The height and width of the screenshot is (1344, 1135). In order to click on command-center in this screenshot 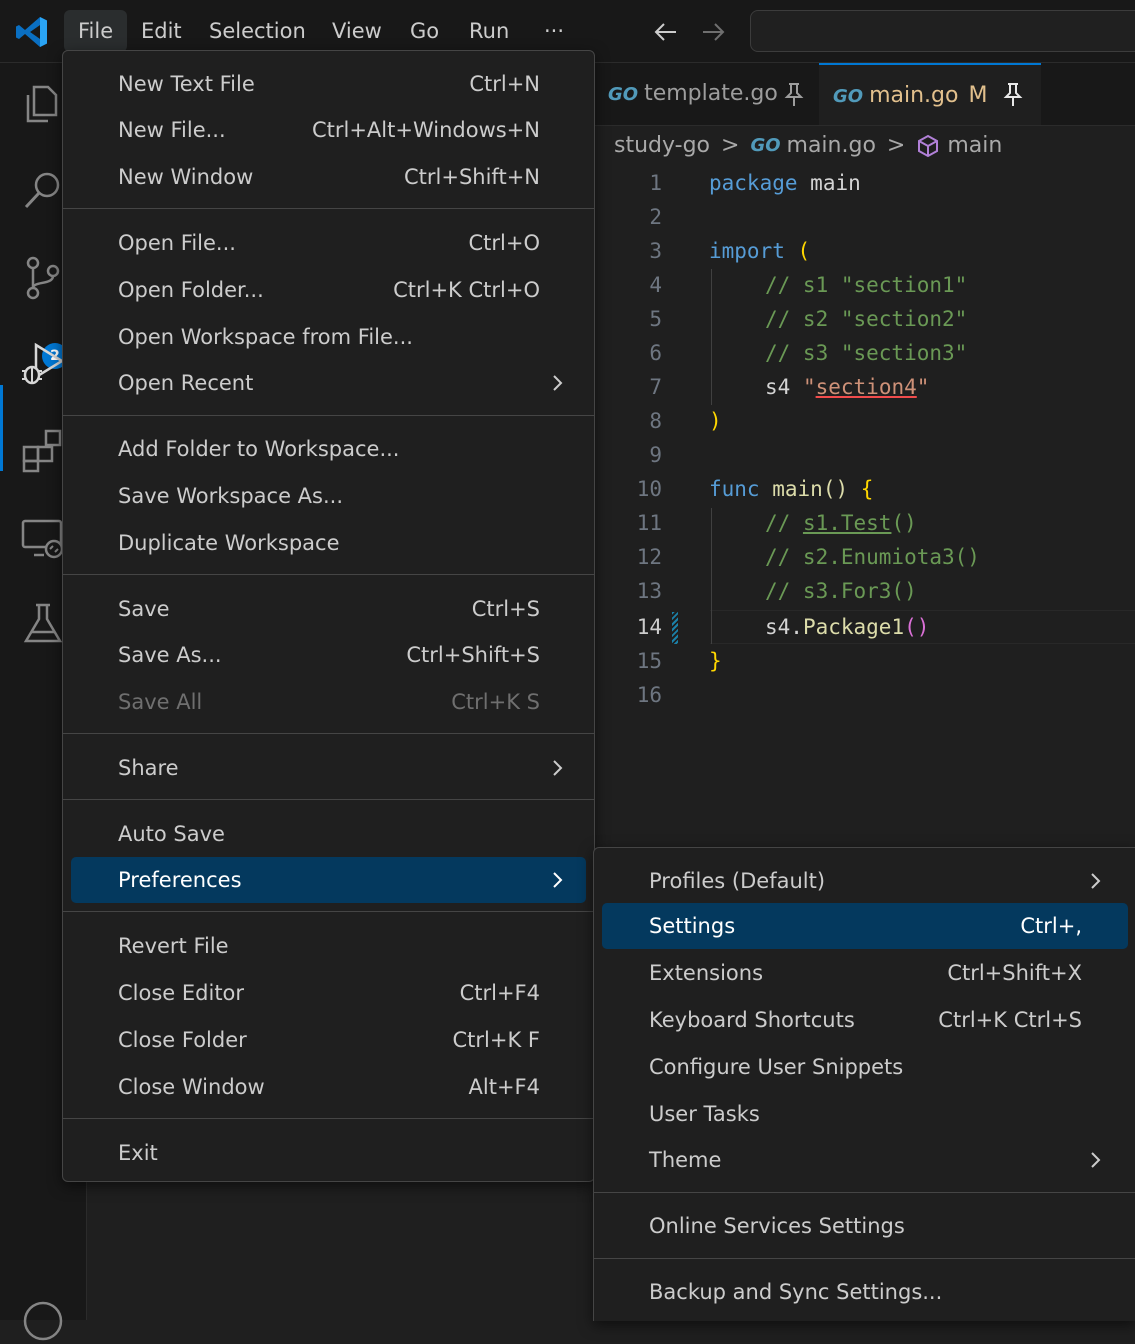, I will do `click(942, 31)`.